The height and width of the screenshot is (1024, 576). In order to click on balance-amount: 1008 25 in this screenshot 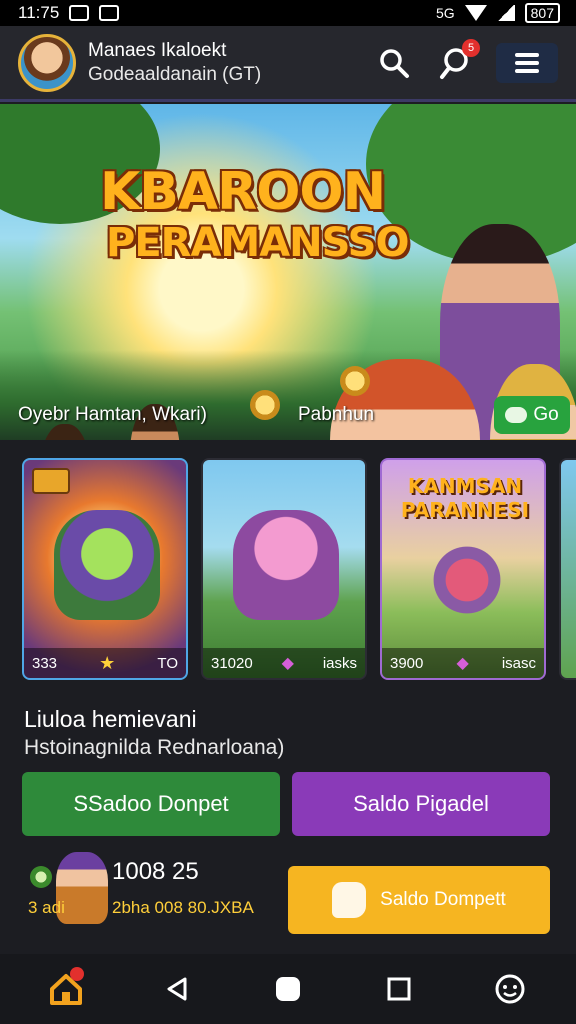, I will do `click(155, 871)`.